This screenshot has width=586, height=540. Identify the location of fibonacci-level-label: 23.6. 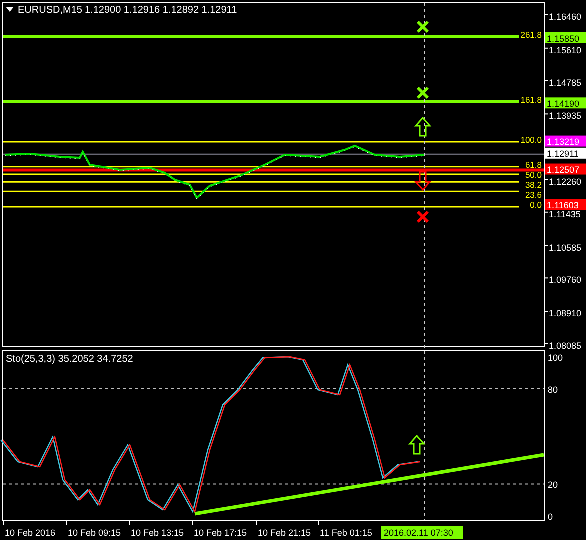
(533, 195).